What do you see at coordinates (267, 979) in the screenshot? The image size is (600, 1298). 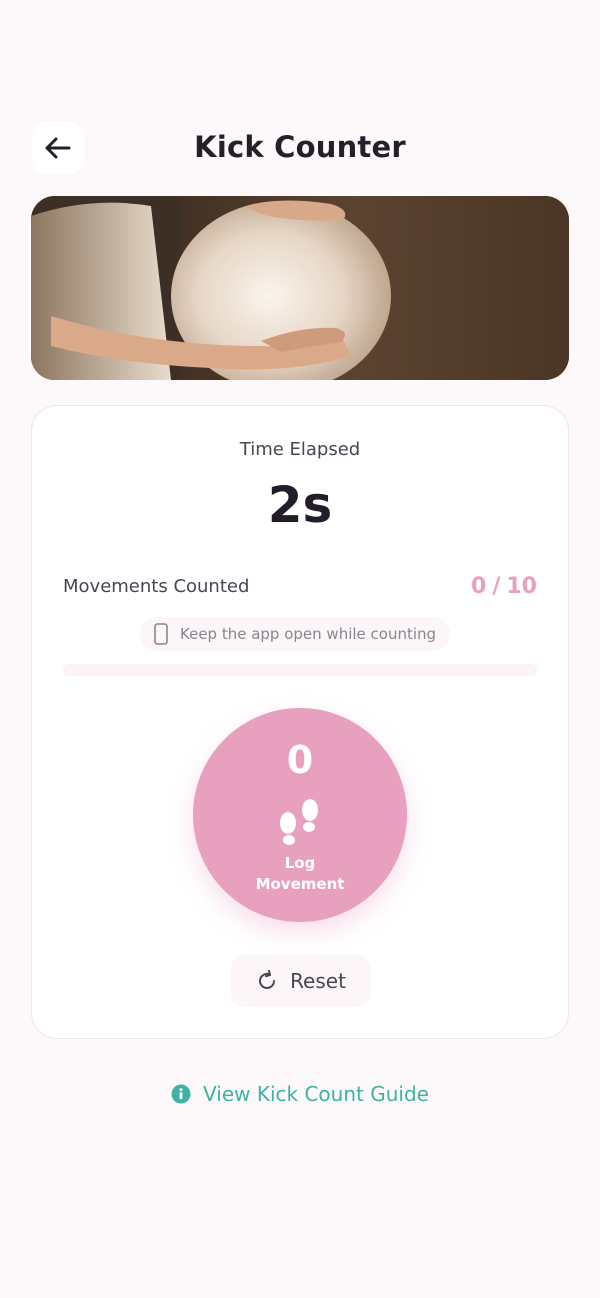 I see `refresh-icon` at bounding box center [267, 979].